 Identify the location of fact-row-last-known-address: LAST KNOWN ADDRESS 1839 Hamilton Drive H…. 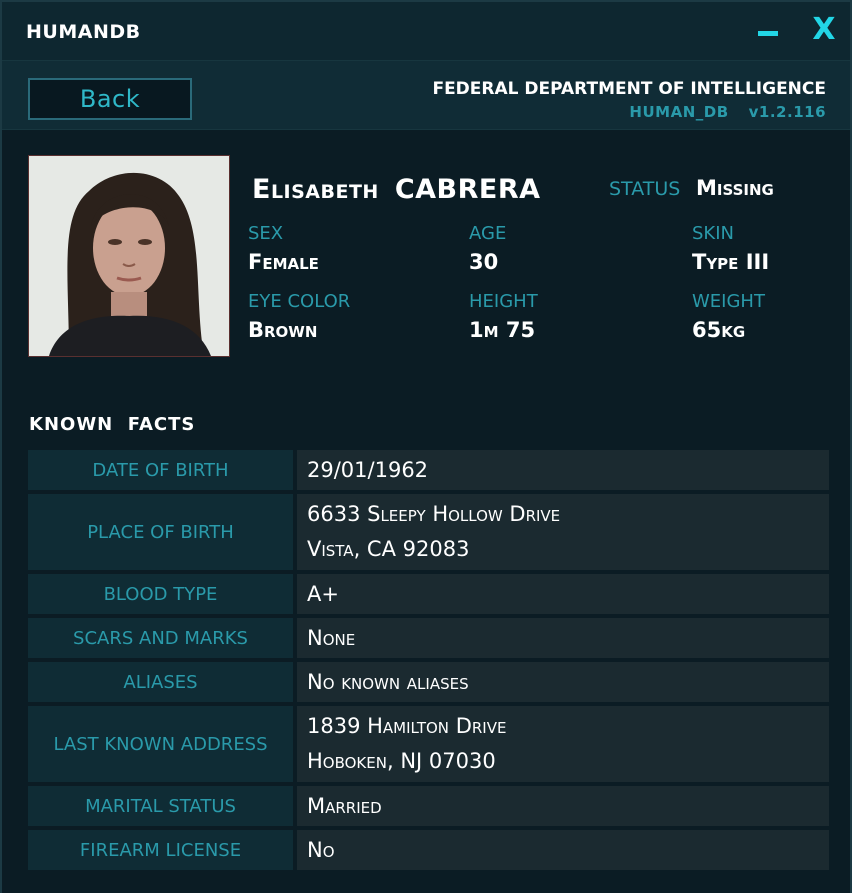
(428, 744).